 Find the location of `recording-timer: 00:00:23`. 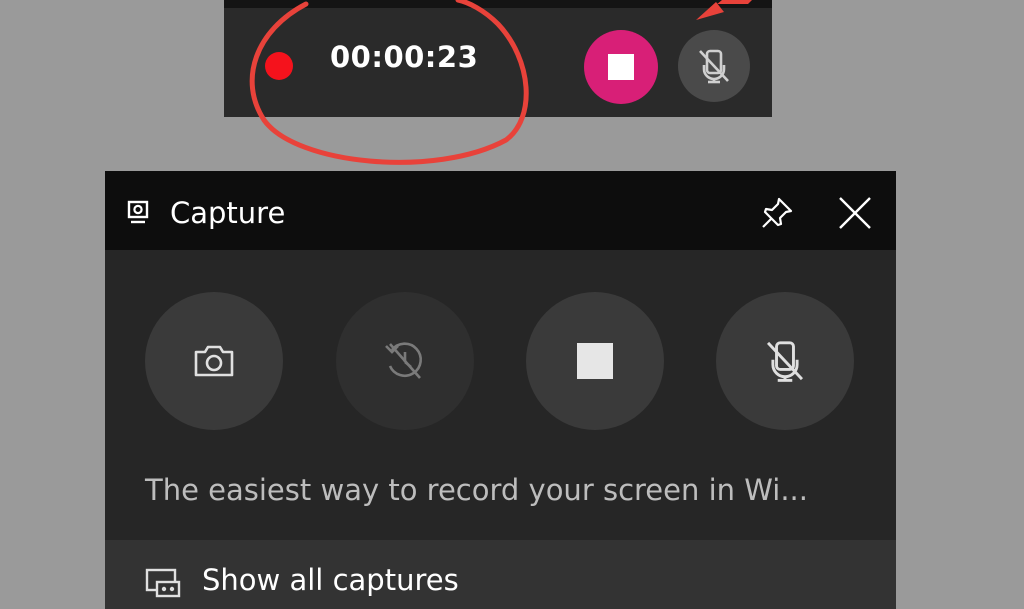

recording-timer: 00:00:23 is located at coordinates (404, 57).